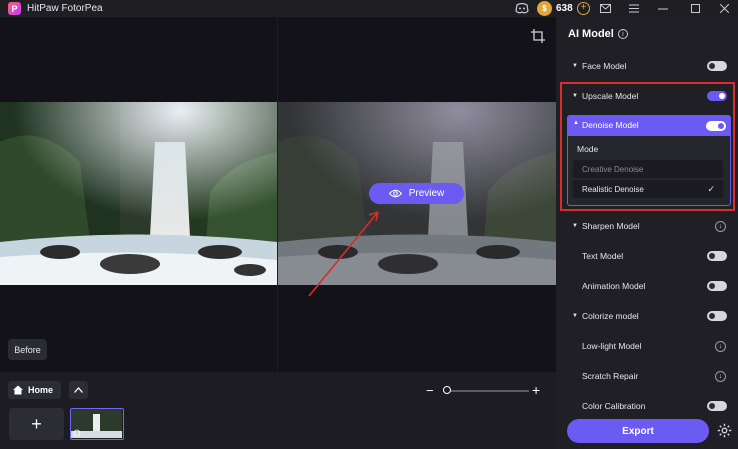 This screenshot has width=738, height=449. Describe the element at coordinates (647, 226) in the screenshot. I see `model-row-sharpen: ▼ Sharpen Model ↓` at that location.